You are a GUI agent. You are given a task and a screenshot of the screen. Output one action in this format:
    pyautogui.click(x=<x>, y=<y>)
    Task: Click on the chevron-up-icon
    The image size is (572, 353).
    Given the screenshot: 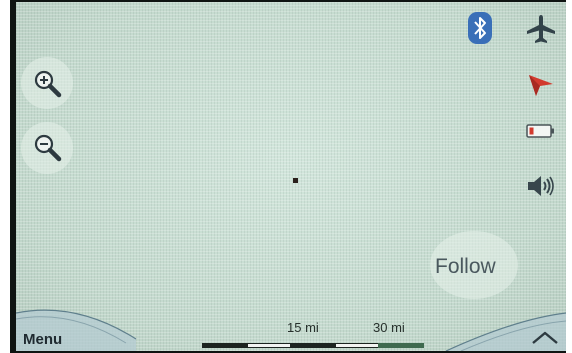 What is the action you would take?
    pyautogui.click(x=545, y=337)
    